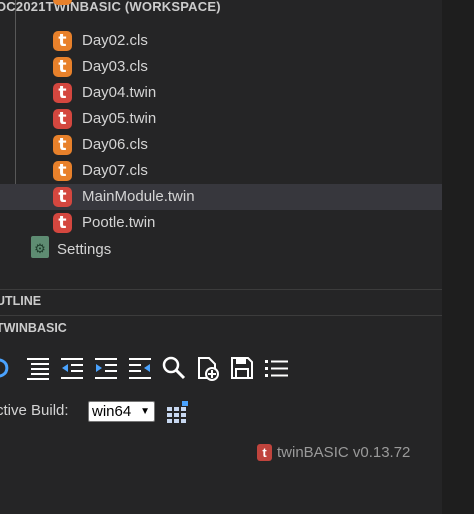 The height and width of the screenshot is (514, 474). What do you see at coordinates (4, 368) in the screenshot?
I see `restart-icon` at bounding box center [4, 368].